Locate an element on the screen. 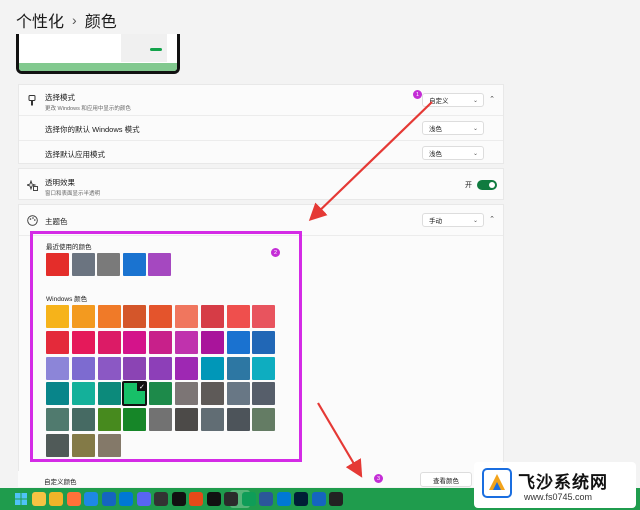 The image size is (640, 510). step-badge-1: 1 is located at coordinates (417, 94).